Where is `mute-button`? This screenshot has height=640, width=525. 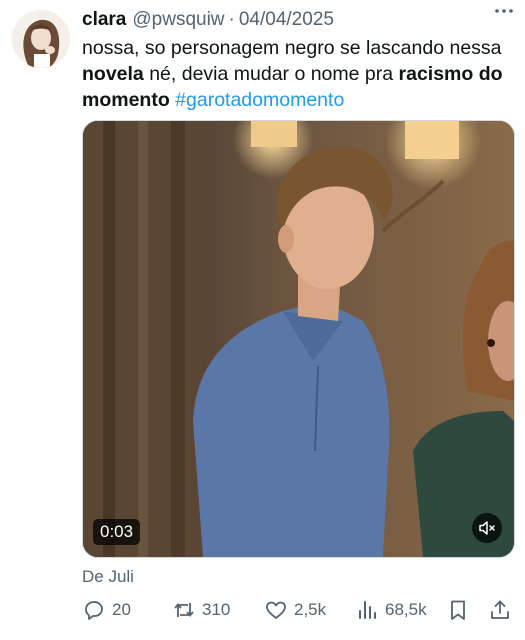 mute-button is located at coordinates (487, 528).